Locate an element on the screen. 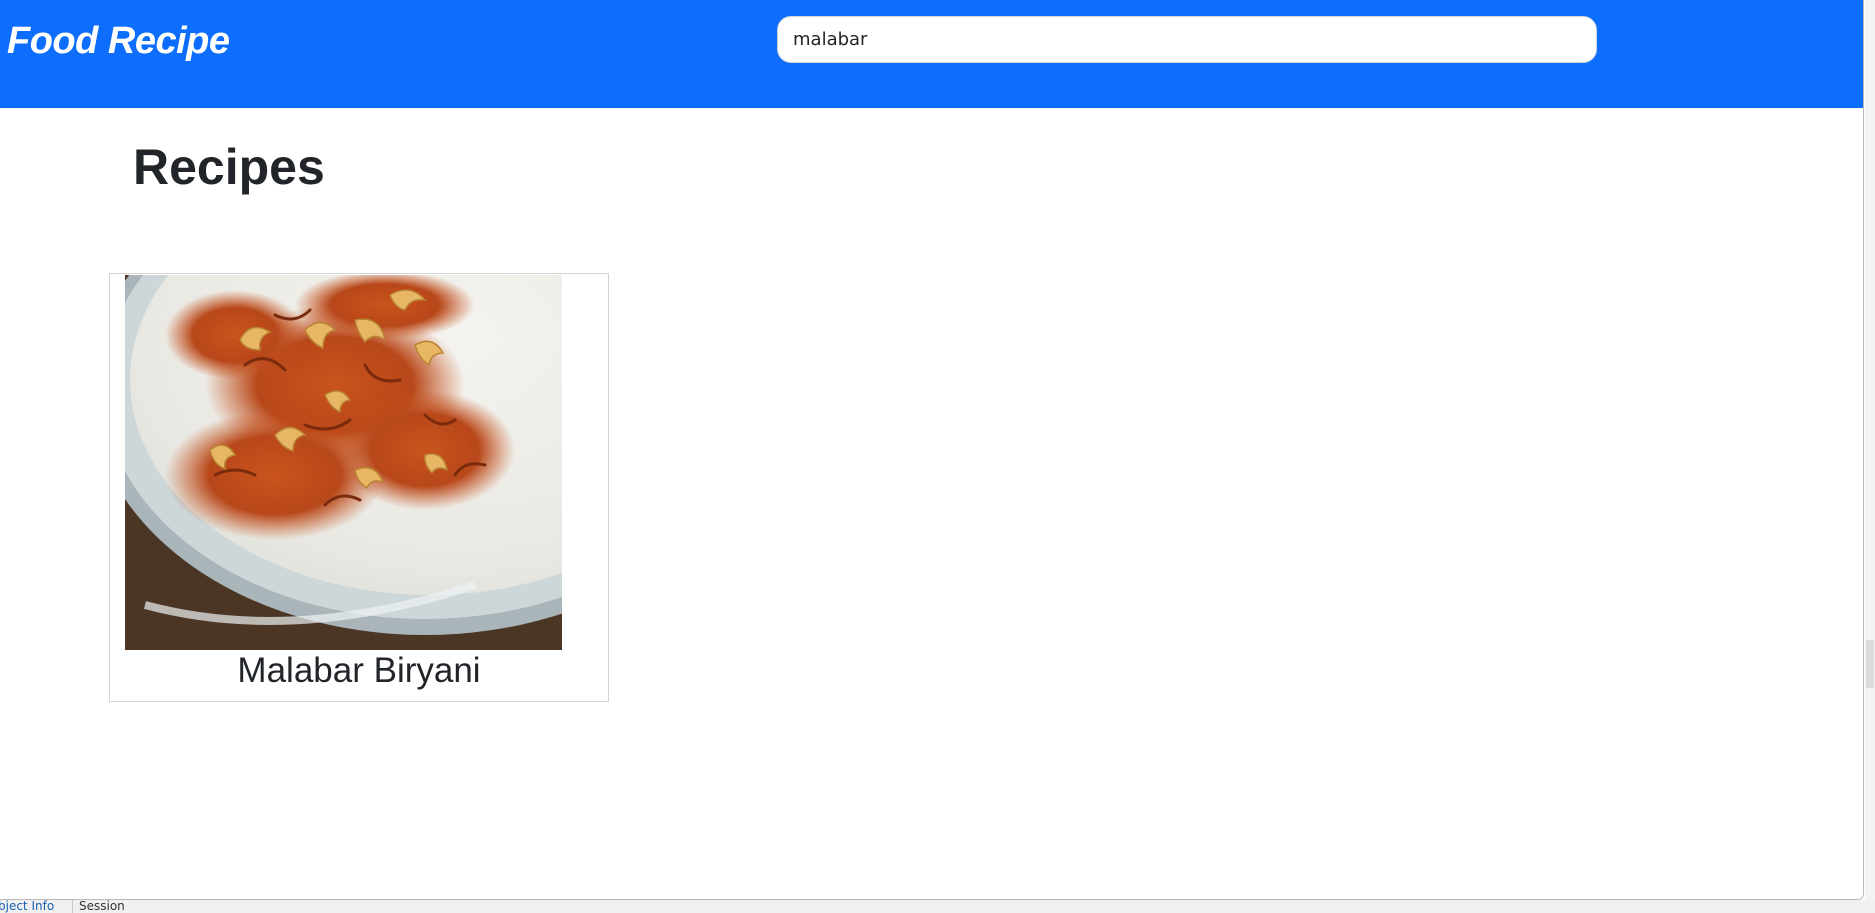 The width and height of the screenshot is (1875, 913). brand-logo: Food Recipe is located at coordinates (118, 41).